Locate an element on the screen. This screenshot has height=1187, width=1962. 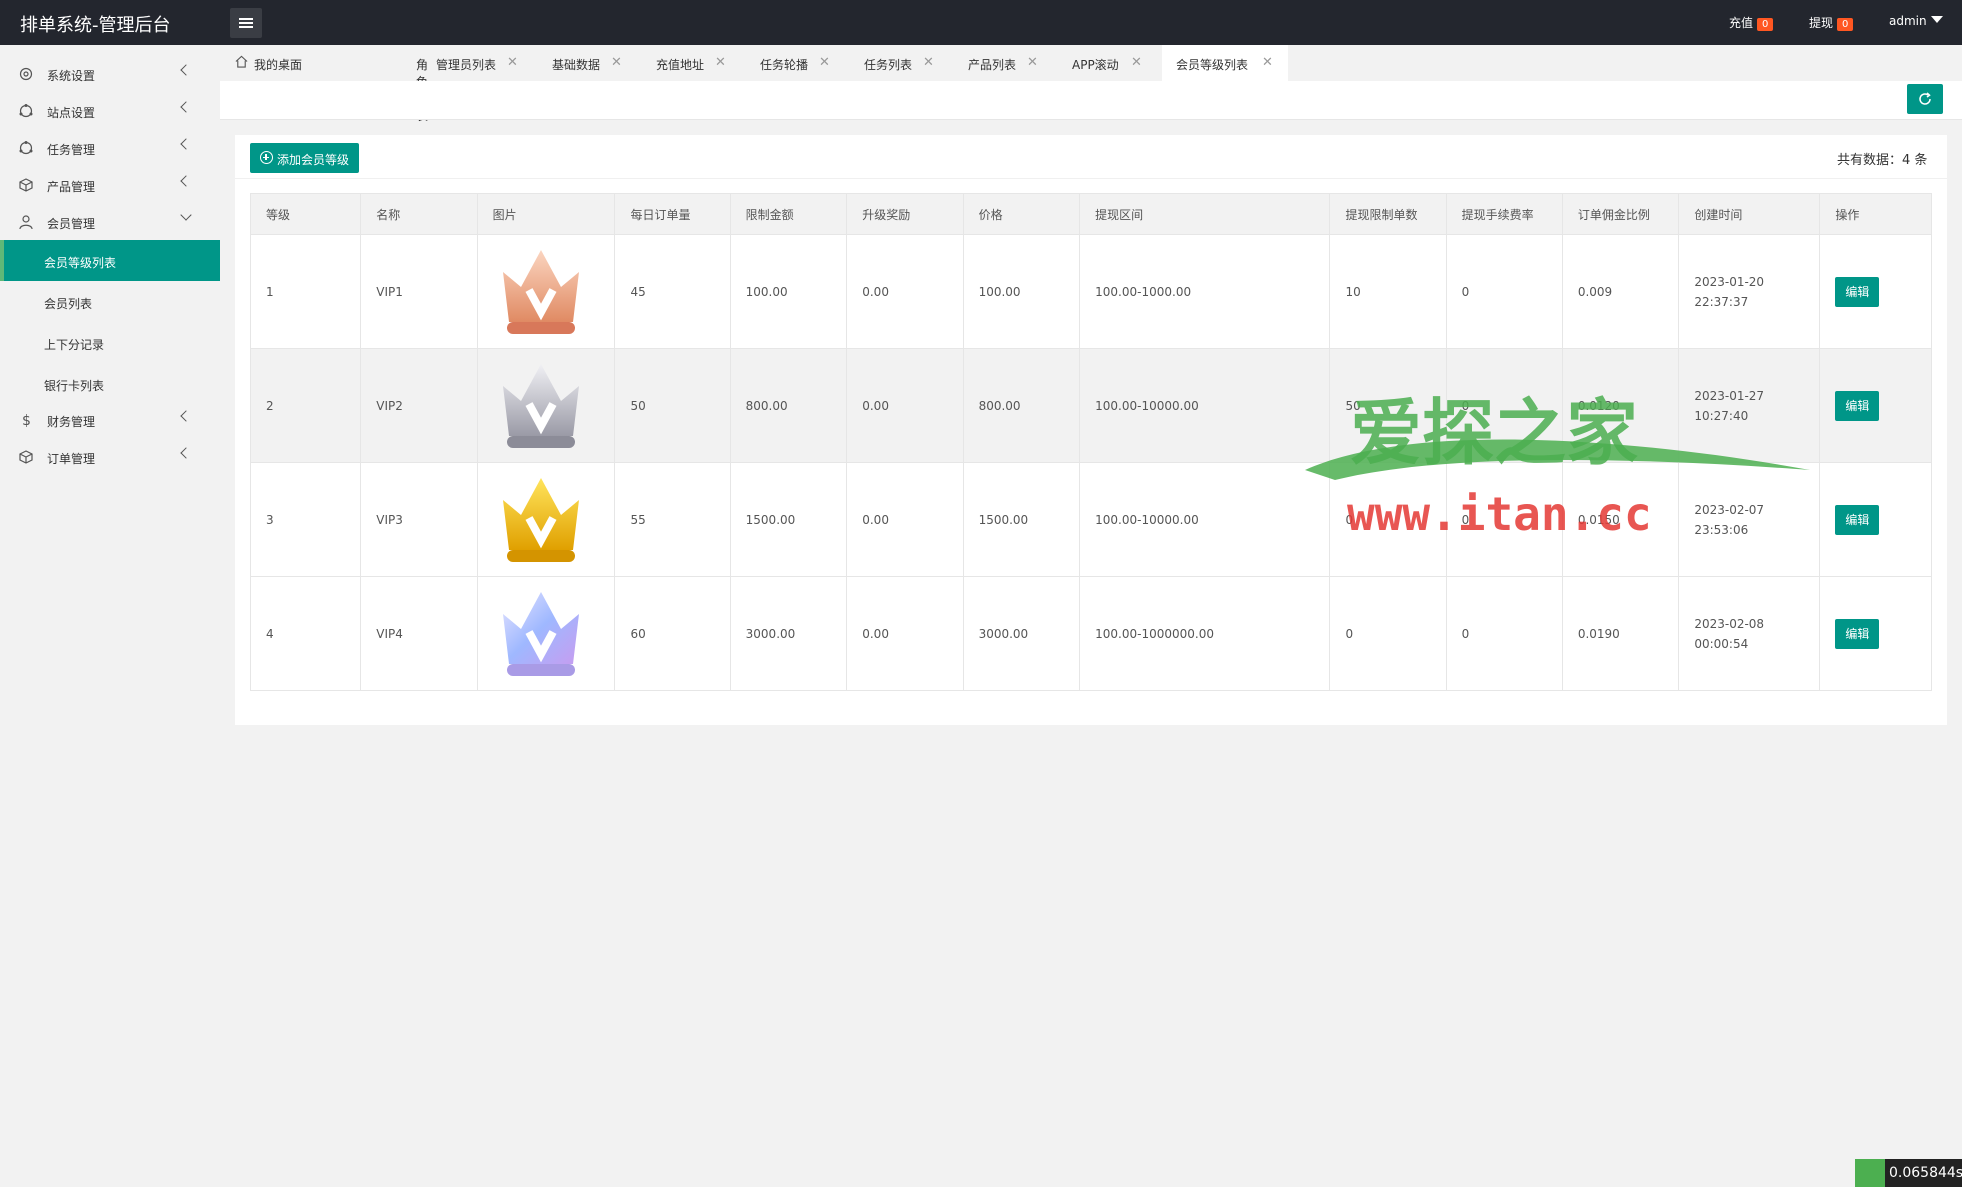
box-icon is located at coordinates (26, 185).